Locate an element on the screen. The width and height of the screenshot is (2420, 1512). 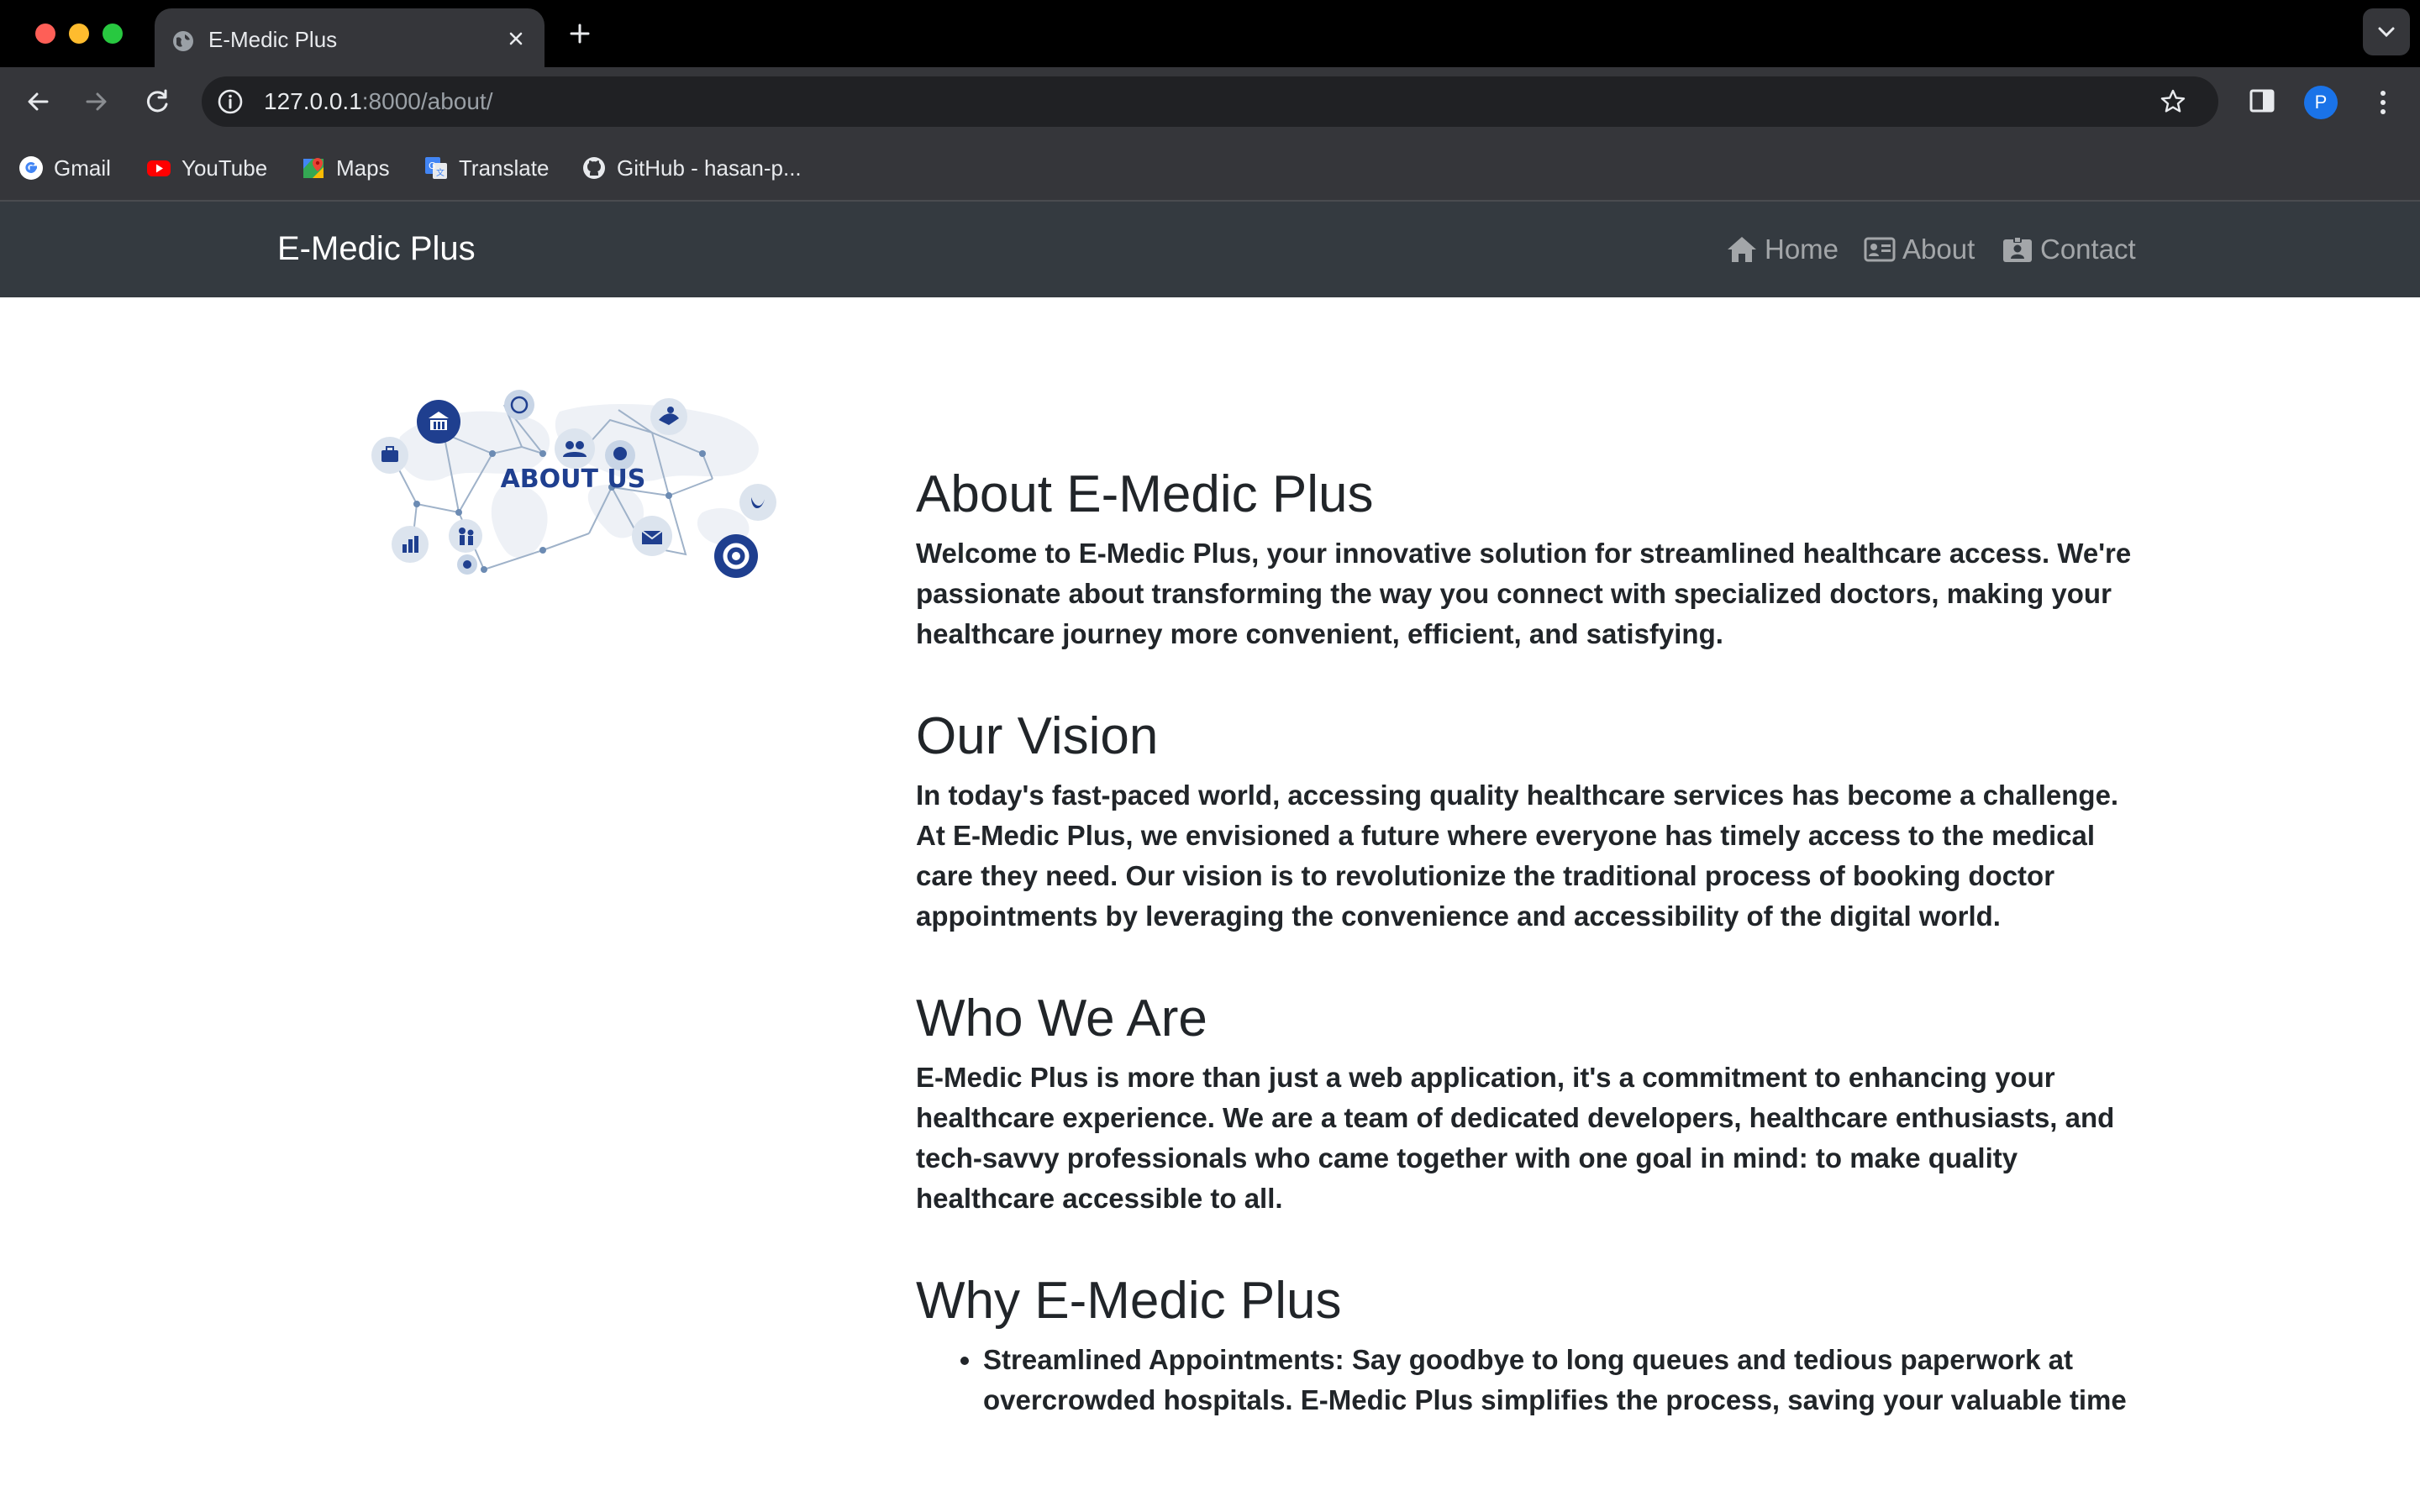
nav-link-label: Home is located at coordinates (1802, 249).